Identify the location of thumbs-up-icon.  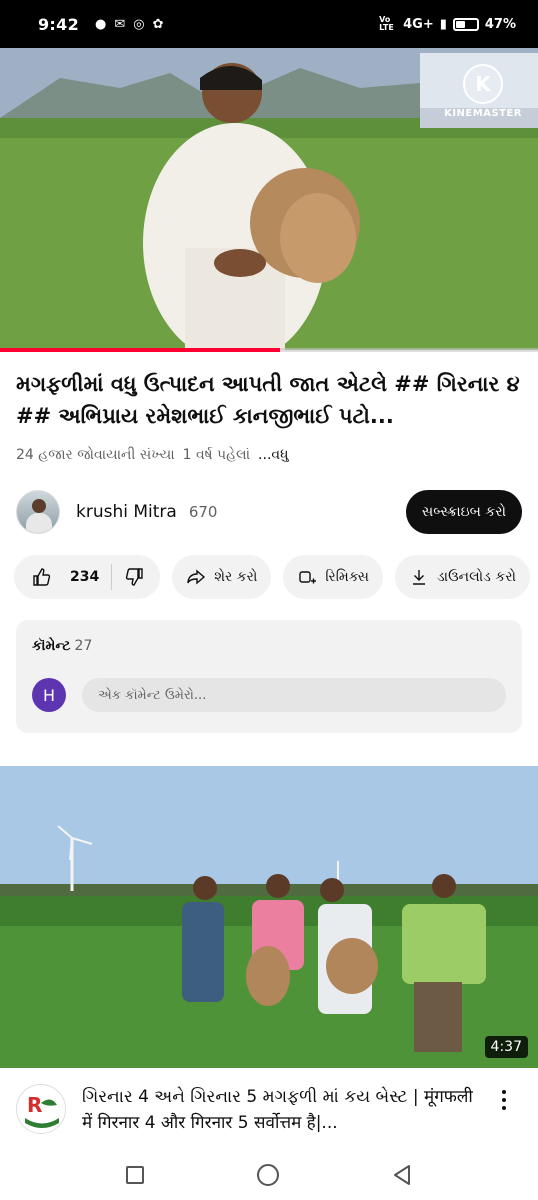
(42, 577).